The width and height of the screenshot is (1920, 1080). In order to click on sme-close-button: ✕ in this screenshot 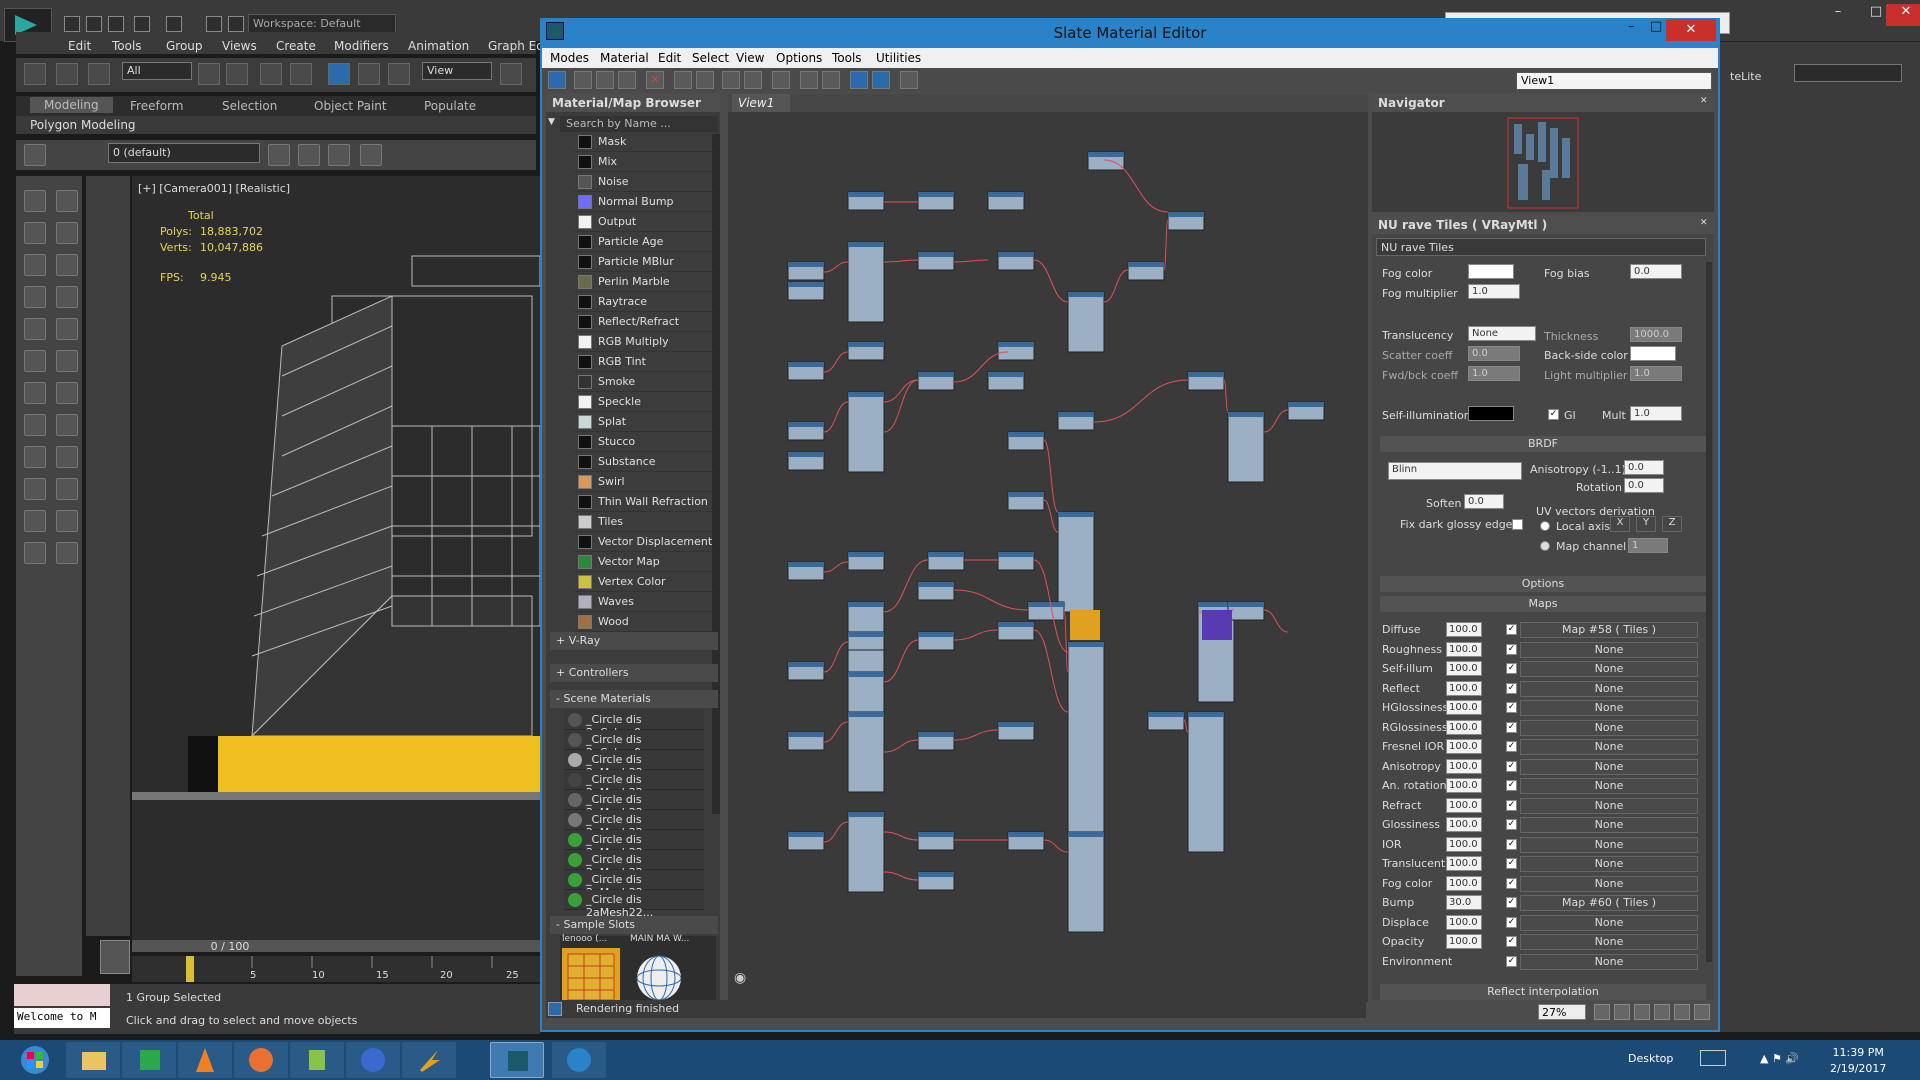, I will do `click(1691, 30)`.